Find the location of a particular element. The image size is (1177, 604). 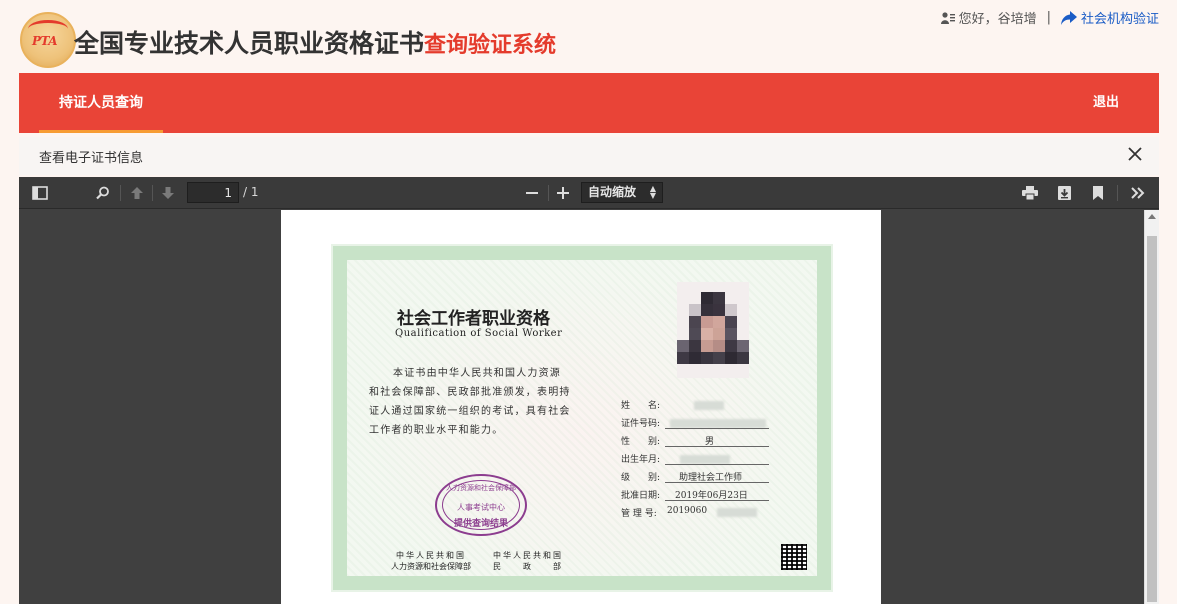

site-header: PTA 全国专业技术人员职业资格证书查询验证系统 您好，谷培增 | 社会机构验证 is located at coordinates (588, 36).